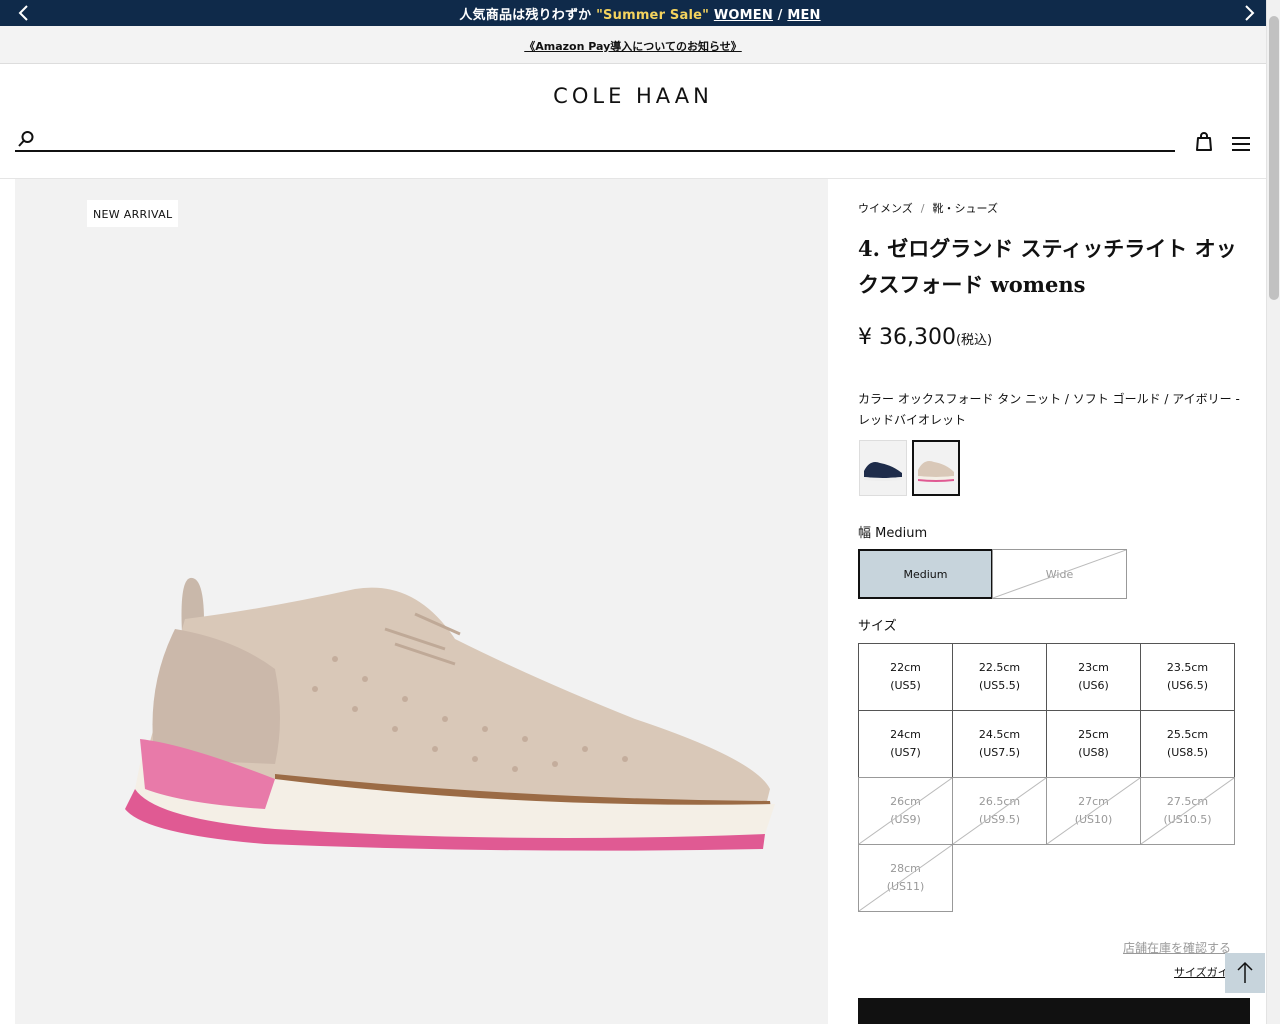 This screenshot has width=1280, height=1024. Describe the element at coordinates (1187, 734) in the screenshot. I see `size-cm: 25.5cm` at that location.